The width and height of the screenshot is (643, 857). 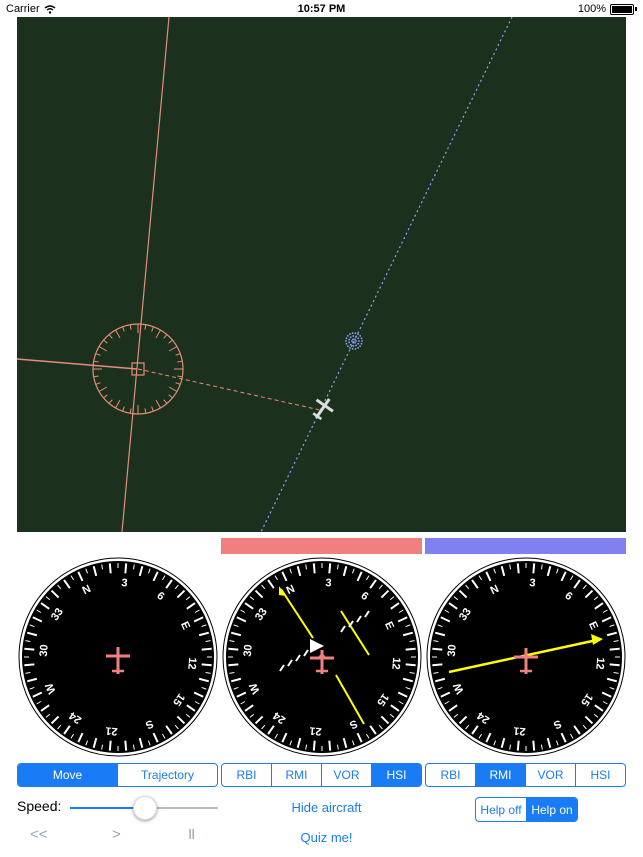 I want to click on red-station-bearing-line, so click(x=77, y=364).